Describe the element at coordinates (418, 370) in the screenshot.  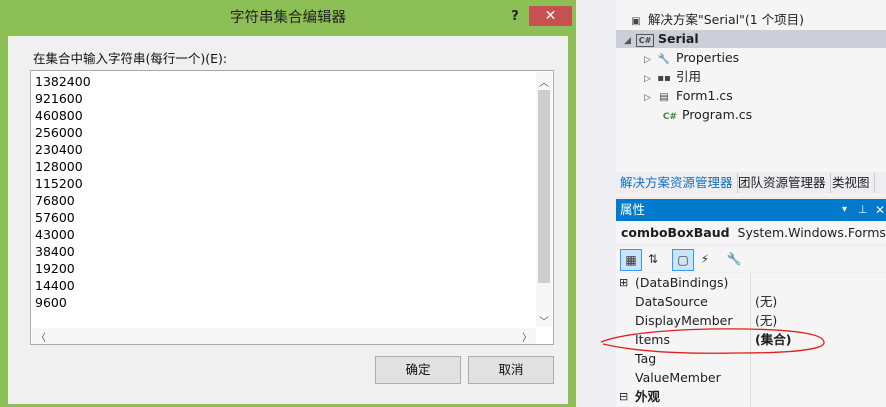
I see `ok-button: 确定` at that location.